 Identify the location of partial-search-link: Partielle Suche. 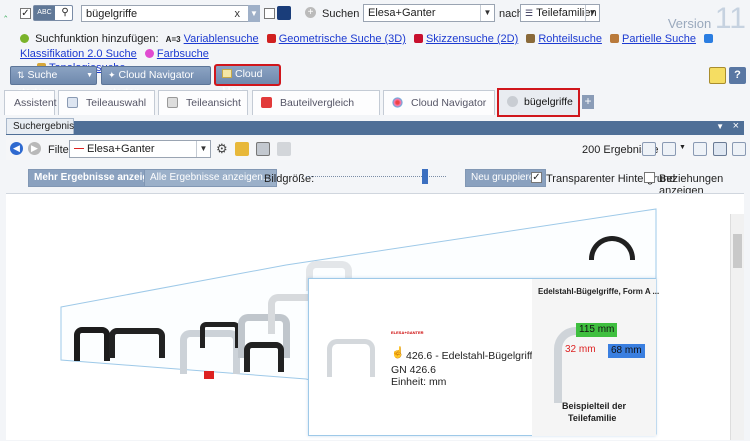
(659, 39).